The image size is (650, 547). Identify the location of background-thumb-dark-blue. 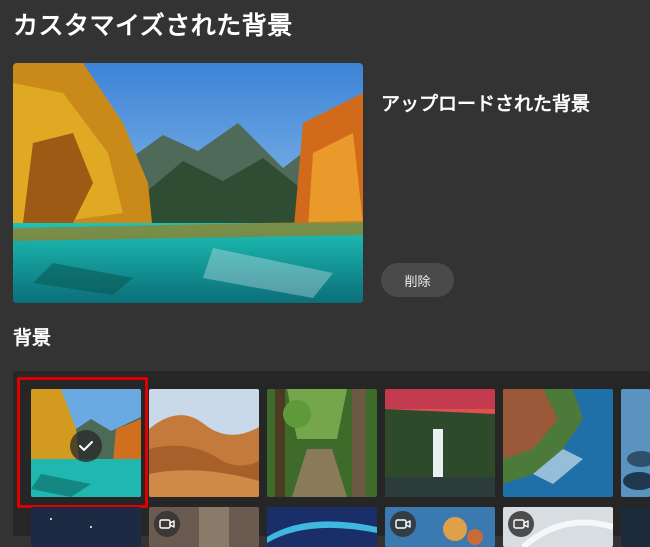
(635, 527).